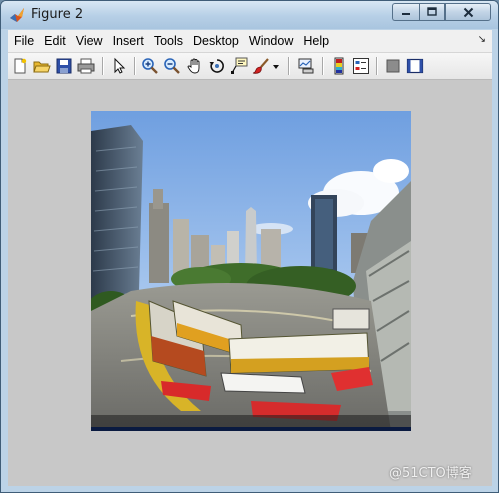  What do you see at coordinates (216, 41) in the screenshot?
I see `menu-desktop: Desktop` at bounding box center [216, 41].